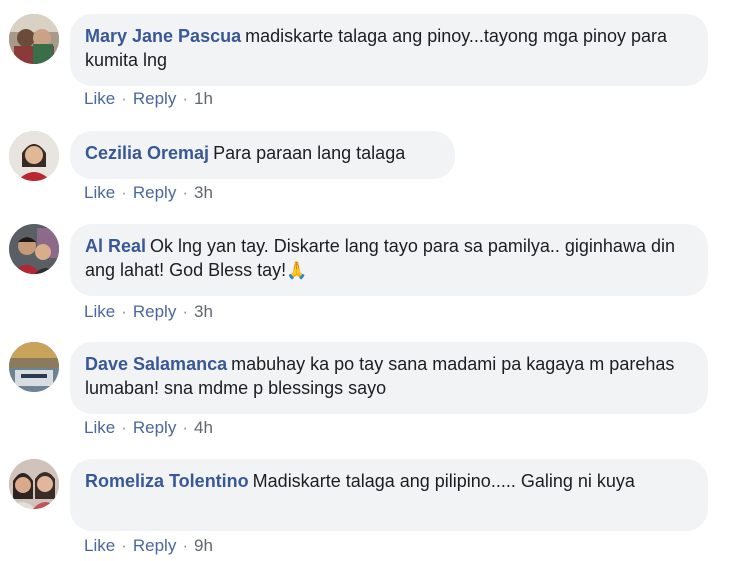 The width and height of the screenshot is (750, 561). Describe the element at coordinates (203, 98) in the screenshot. I see `comment-timestamp: 1h` at that location.